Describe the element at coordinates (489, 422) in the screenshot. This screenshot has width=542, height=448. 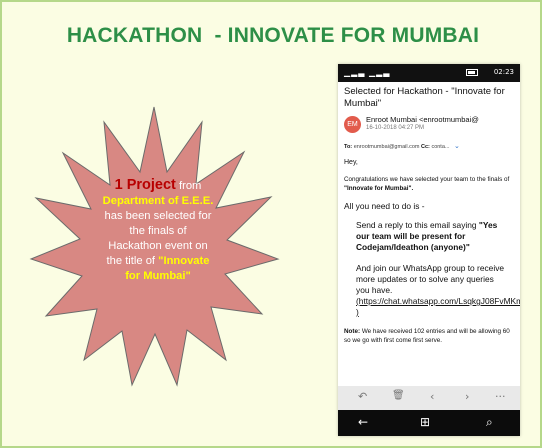
I see `search-icon: ⌕` at that location.